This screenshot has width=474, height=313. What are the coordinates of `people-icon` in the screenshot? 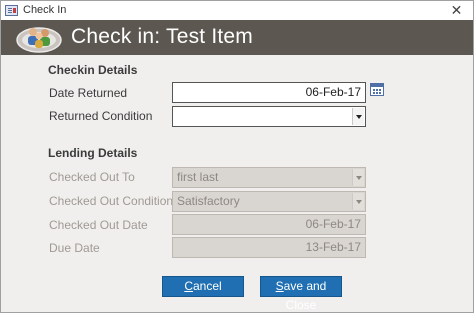 It's located at (39, 40).